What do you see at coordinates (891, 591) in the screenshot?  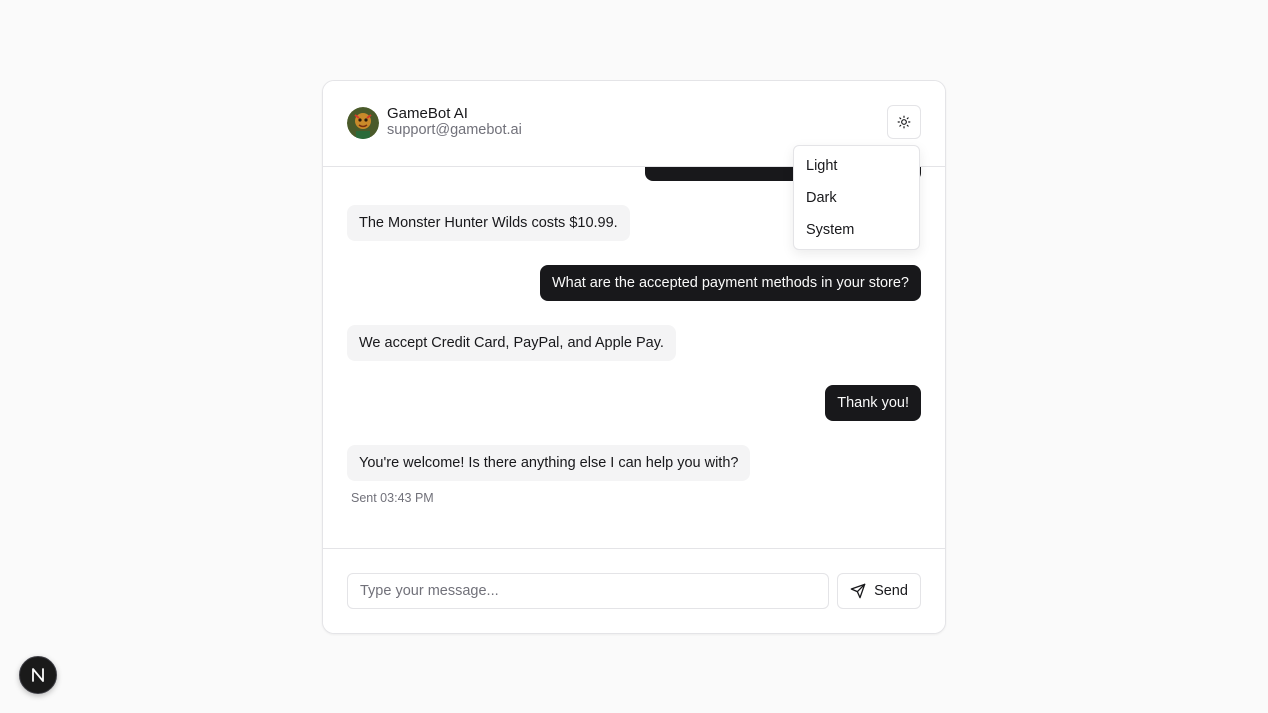 I see `send-label: Send` at bounding box center [891, 591].